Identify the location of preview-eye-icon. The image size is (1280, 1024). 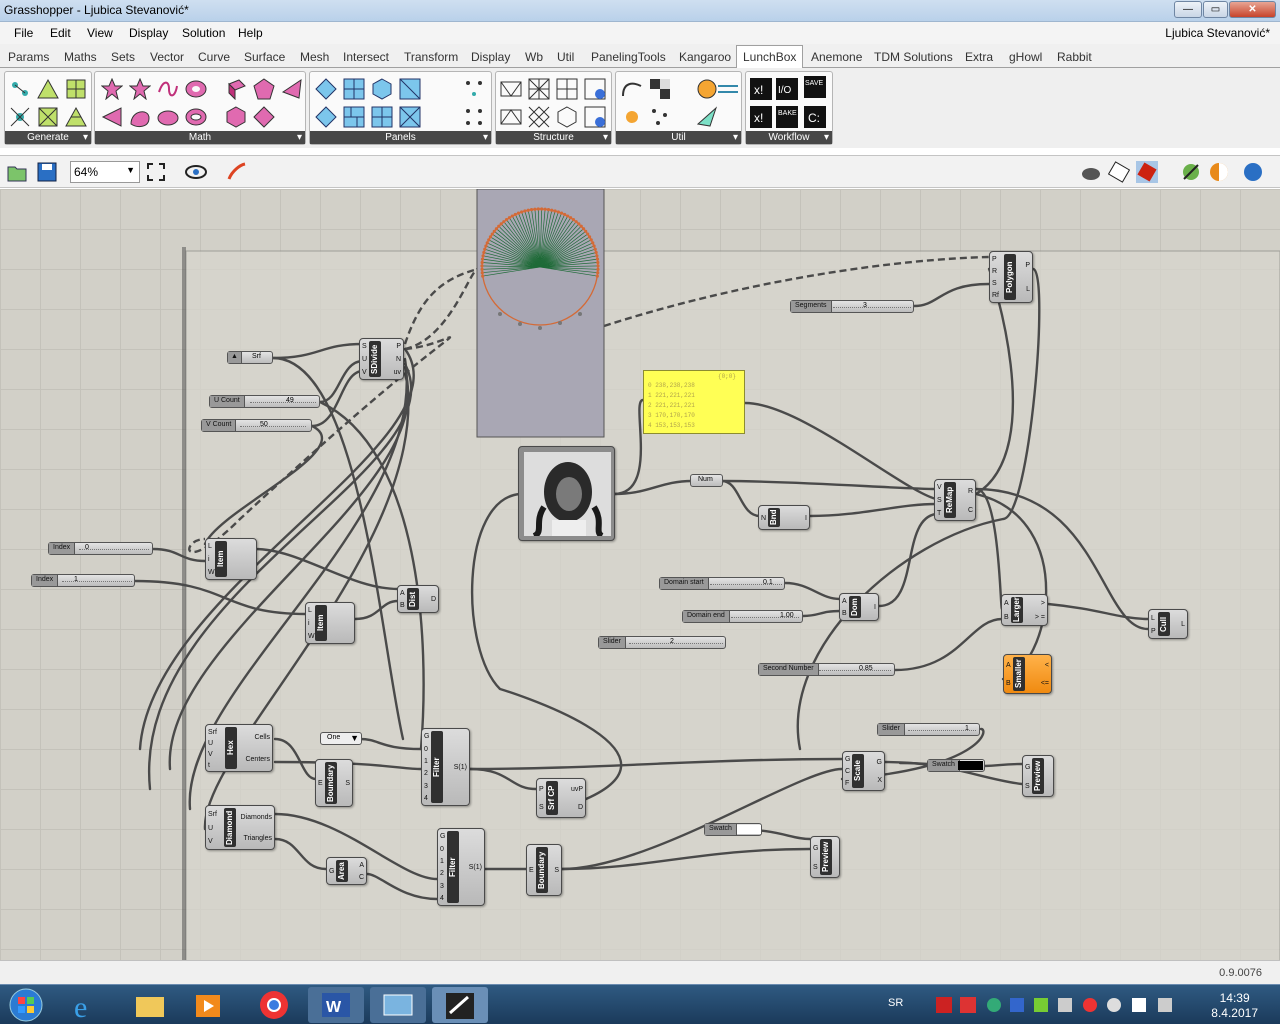
(196, 172).